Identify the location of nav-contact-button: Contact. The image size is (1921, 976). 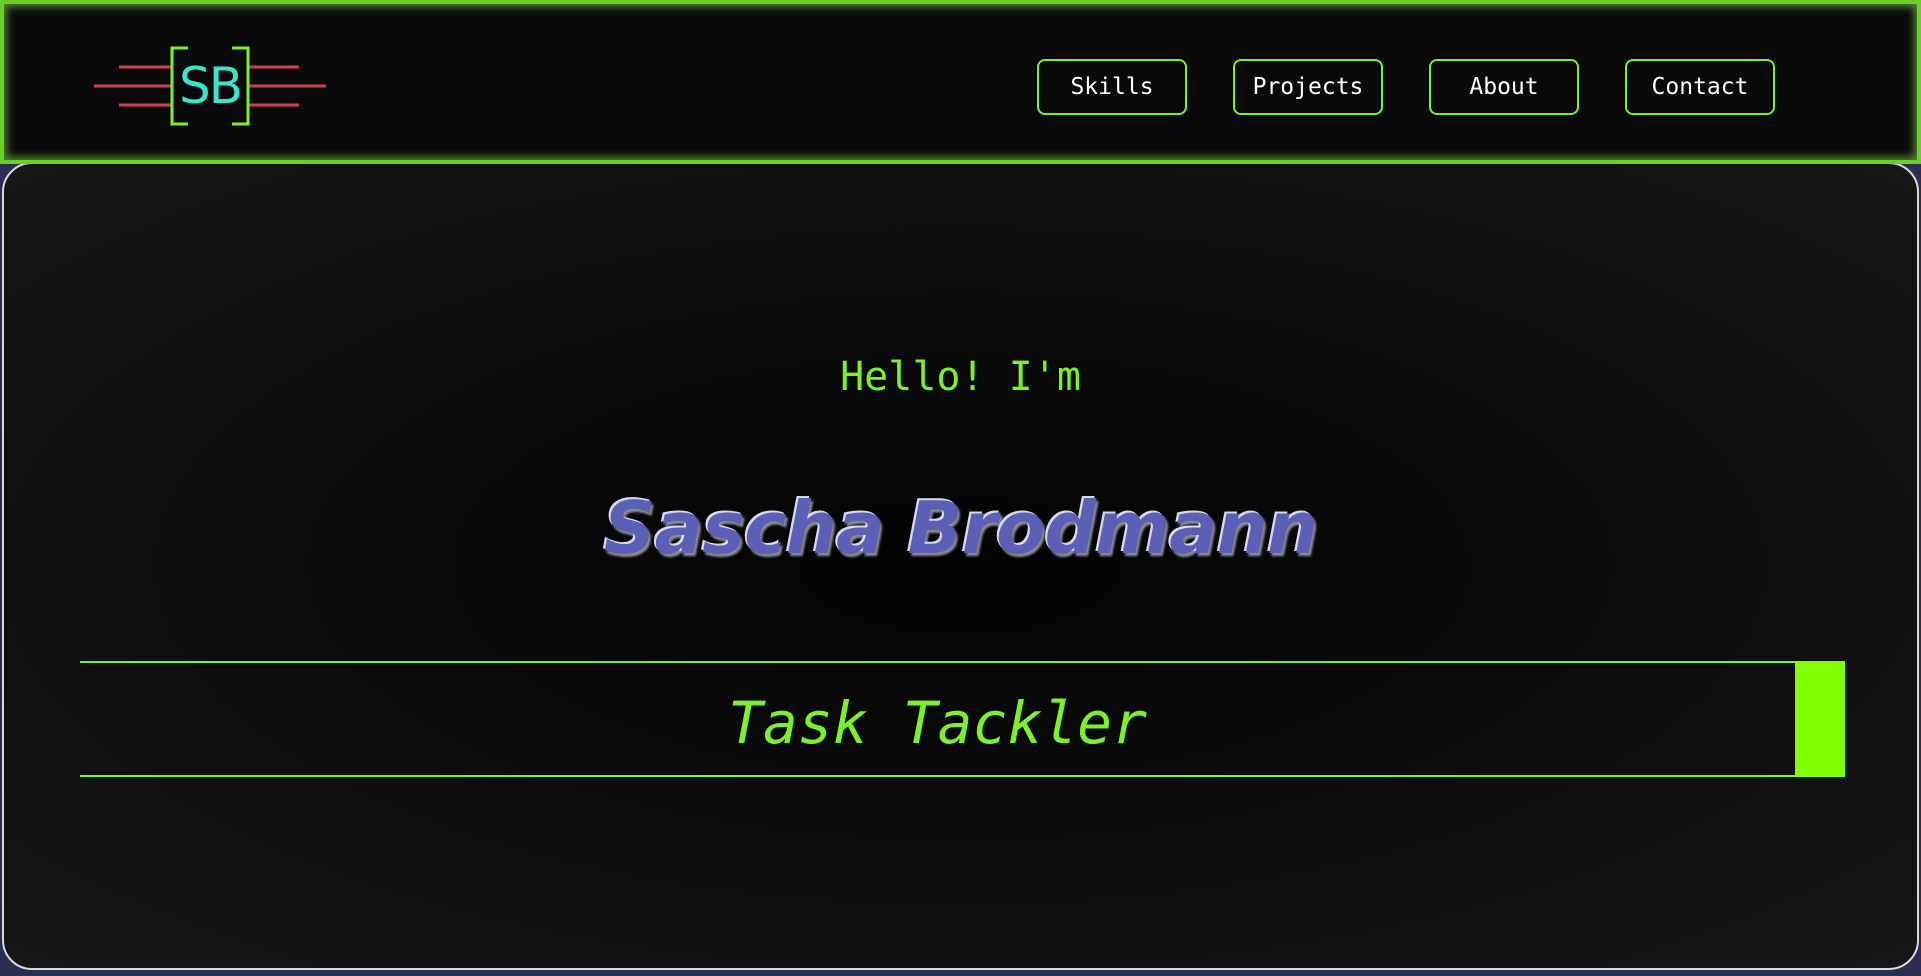
(1700, 87).